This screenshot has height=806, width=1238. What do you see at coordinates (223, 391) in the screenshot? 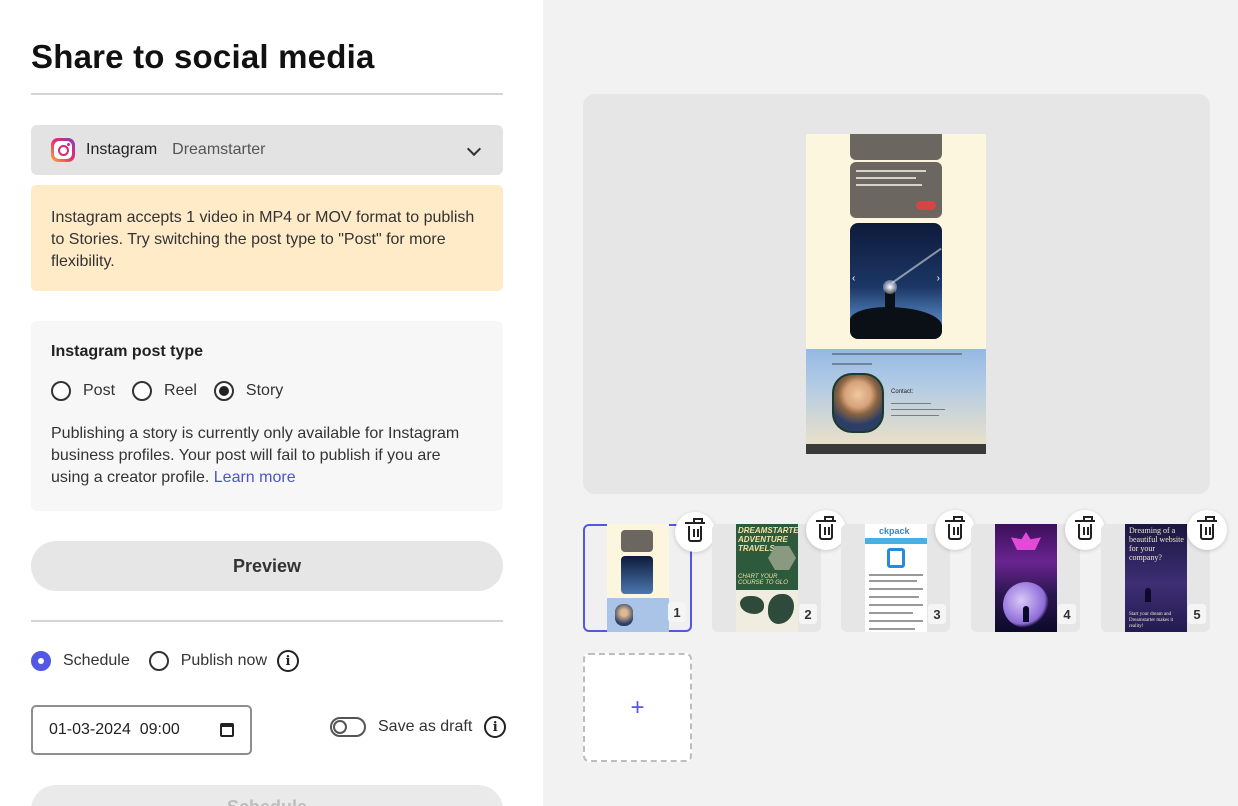
I see `radio-story` at bounding box center [223, 391].